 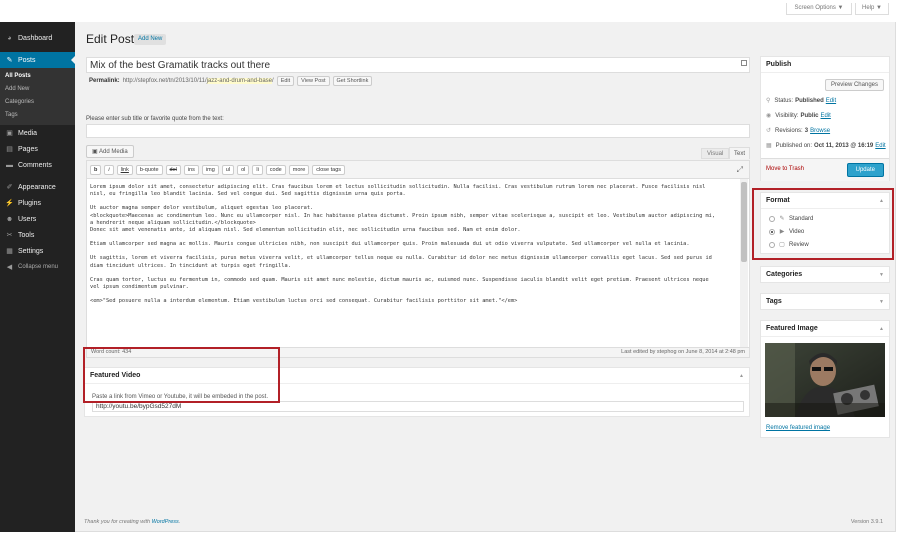 What do you see at coordinates (35, 165) in the screenshot?
I see `sidebar-item-label: Comments` at bounding box center [35, 165].